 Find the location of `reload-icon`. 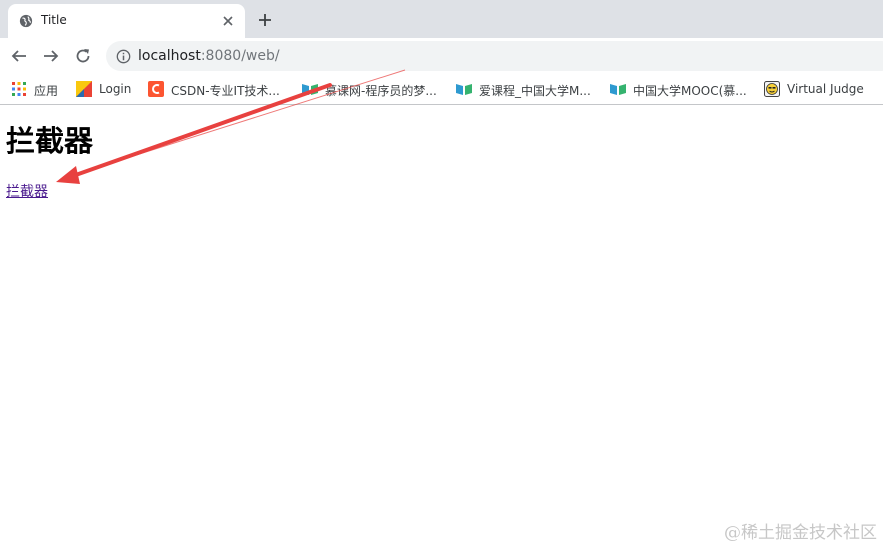

reload-icon is located at coordinates (83, 56).